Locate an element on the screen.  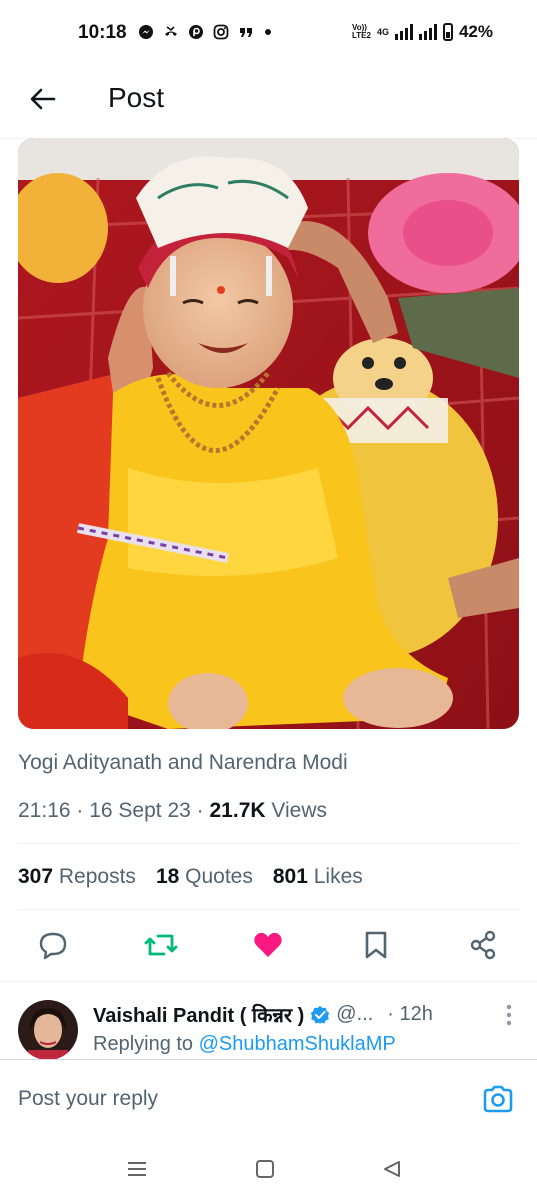
avatar is located at coordinates (48, 1030).